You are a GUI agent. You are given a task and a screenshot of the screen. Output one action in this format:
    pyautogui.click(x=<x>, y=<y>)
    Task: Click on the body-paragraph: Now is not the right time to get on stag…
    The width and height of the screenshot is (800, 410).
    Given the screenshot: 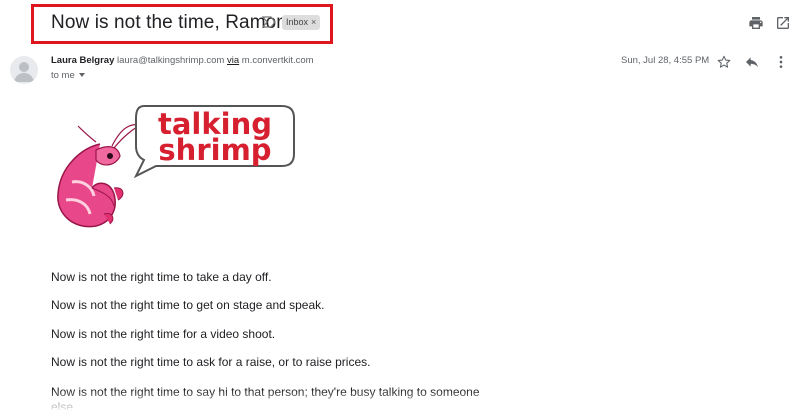 What is the action you would take?
    pyautogui.click(x=188, y=305)
    